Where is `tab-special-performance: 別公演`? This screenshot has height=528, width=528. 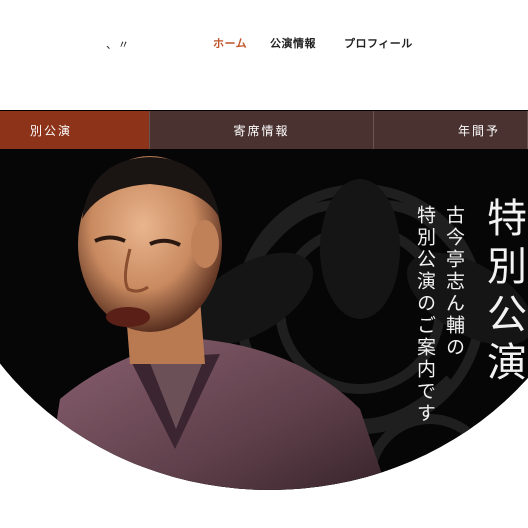 tab-special-performance: 別公演 is located at coordinates (75, 130).